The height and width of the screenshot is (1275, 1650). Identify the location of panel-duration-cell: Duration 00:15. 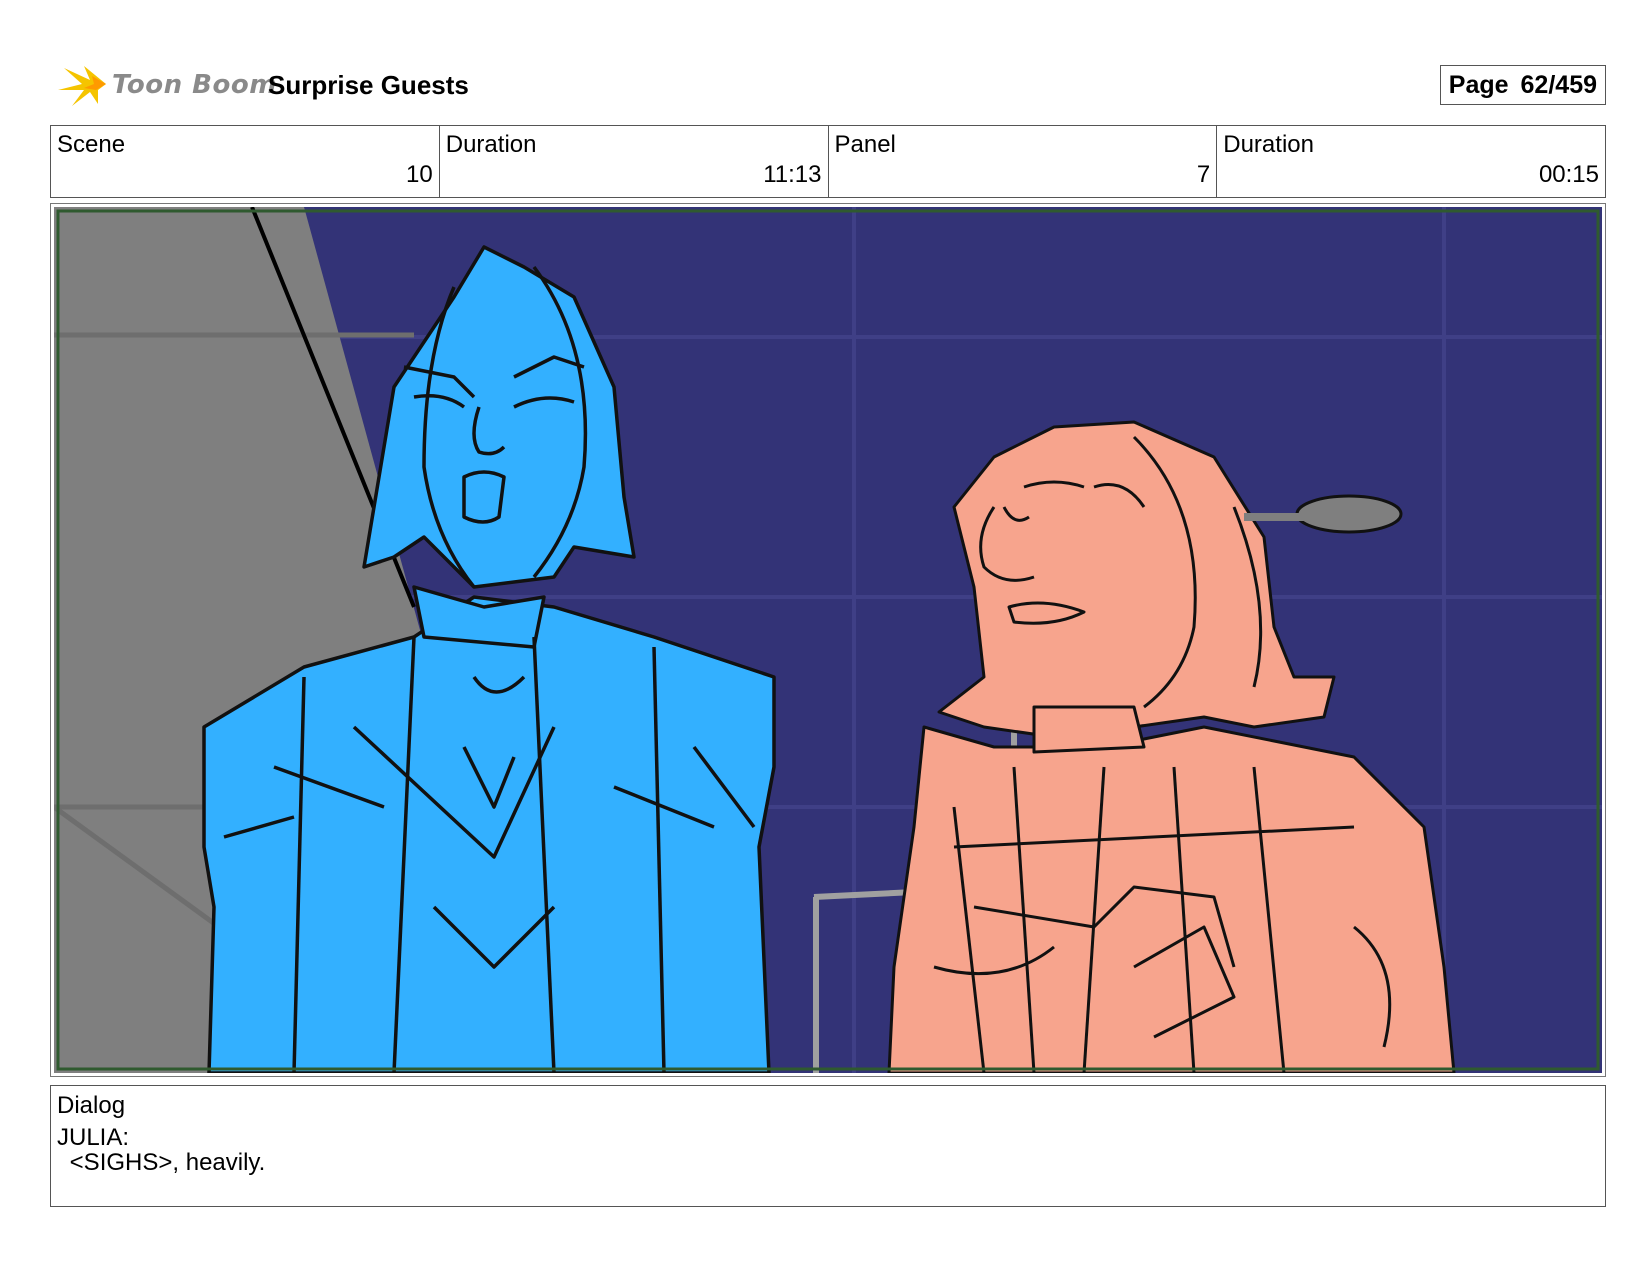
(1411, 161).